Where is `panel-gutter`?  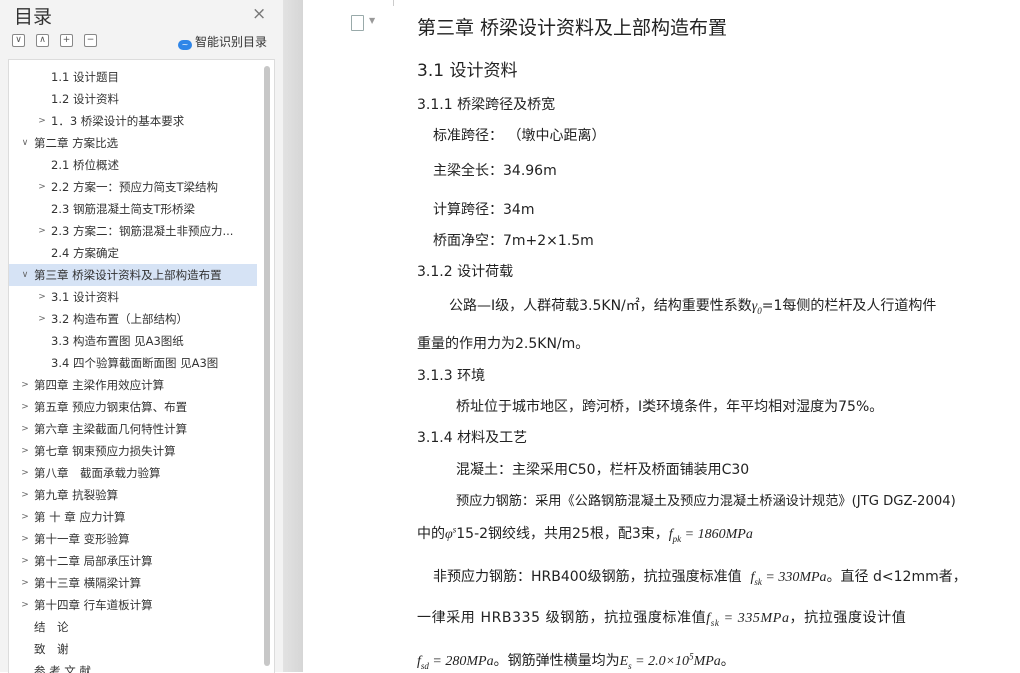 panel-gutter is located at coordinates (293, 336).